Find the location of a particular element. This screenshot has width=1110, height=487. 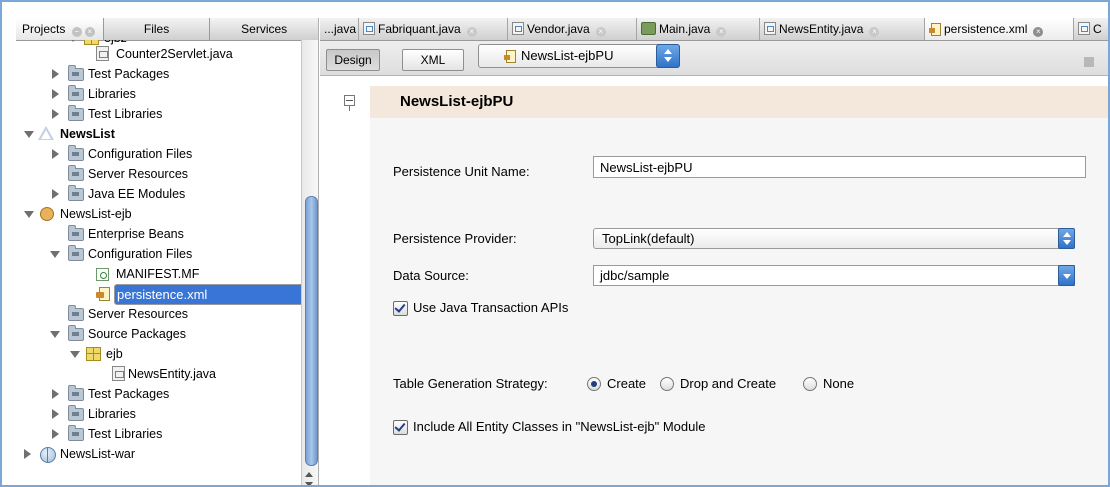

select-stepper-icon is located at coordinates (1066, 238).